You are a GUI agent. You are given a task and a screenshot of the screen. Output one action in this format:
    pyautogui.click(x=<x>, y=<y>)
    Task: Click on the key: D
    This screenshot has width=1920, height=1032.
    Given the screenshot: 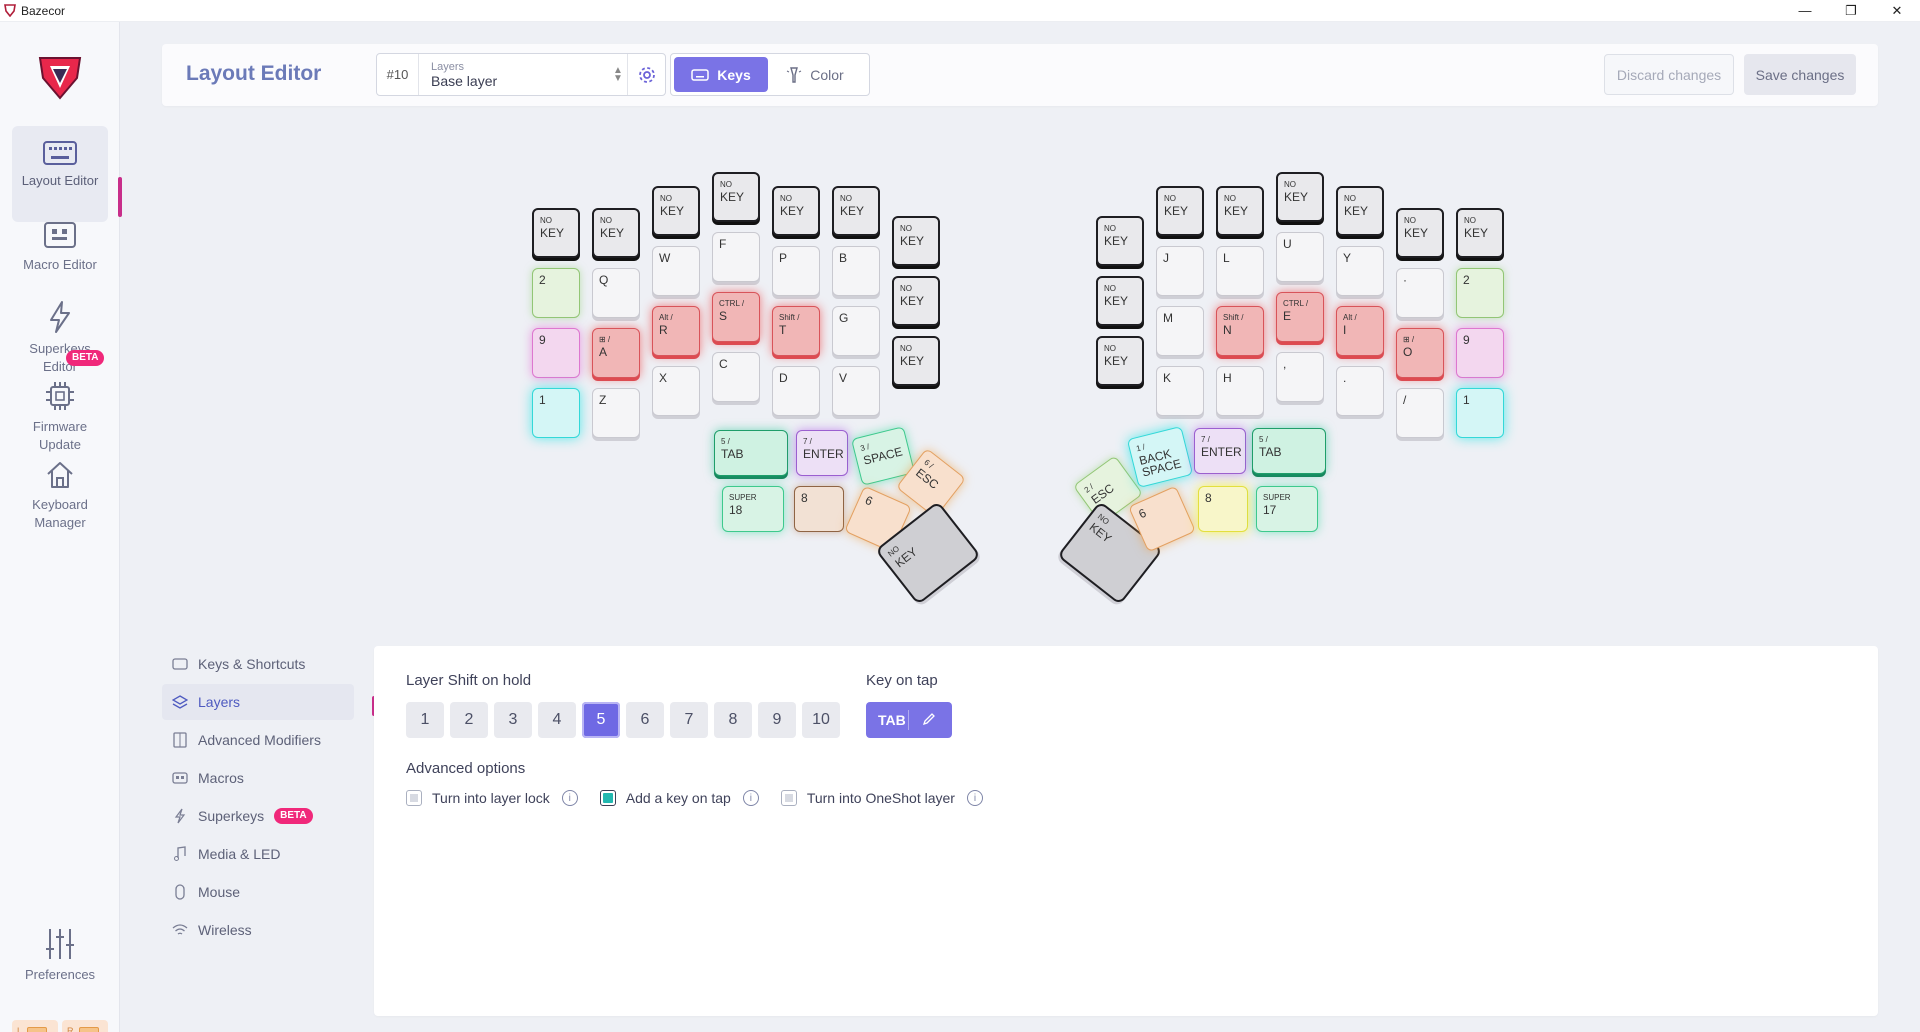 What is the action you would take?
    pyautogui.click(x=796, y=391)
    